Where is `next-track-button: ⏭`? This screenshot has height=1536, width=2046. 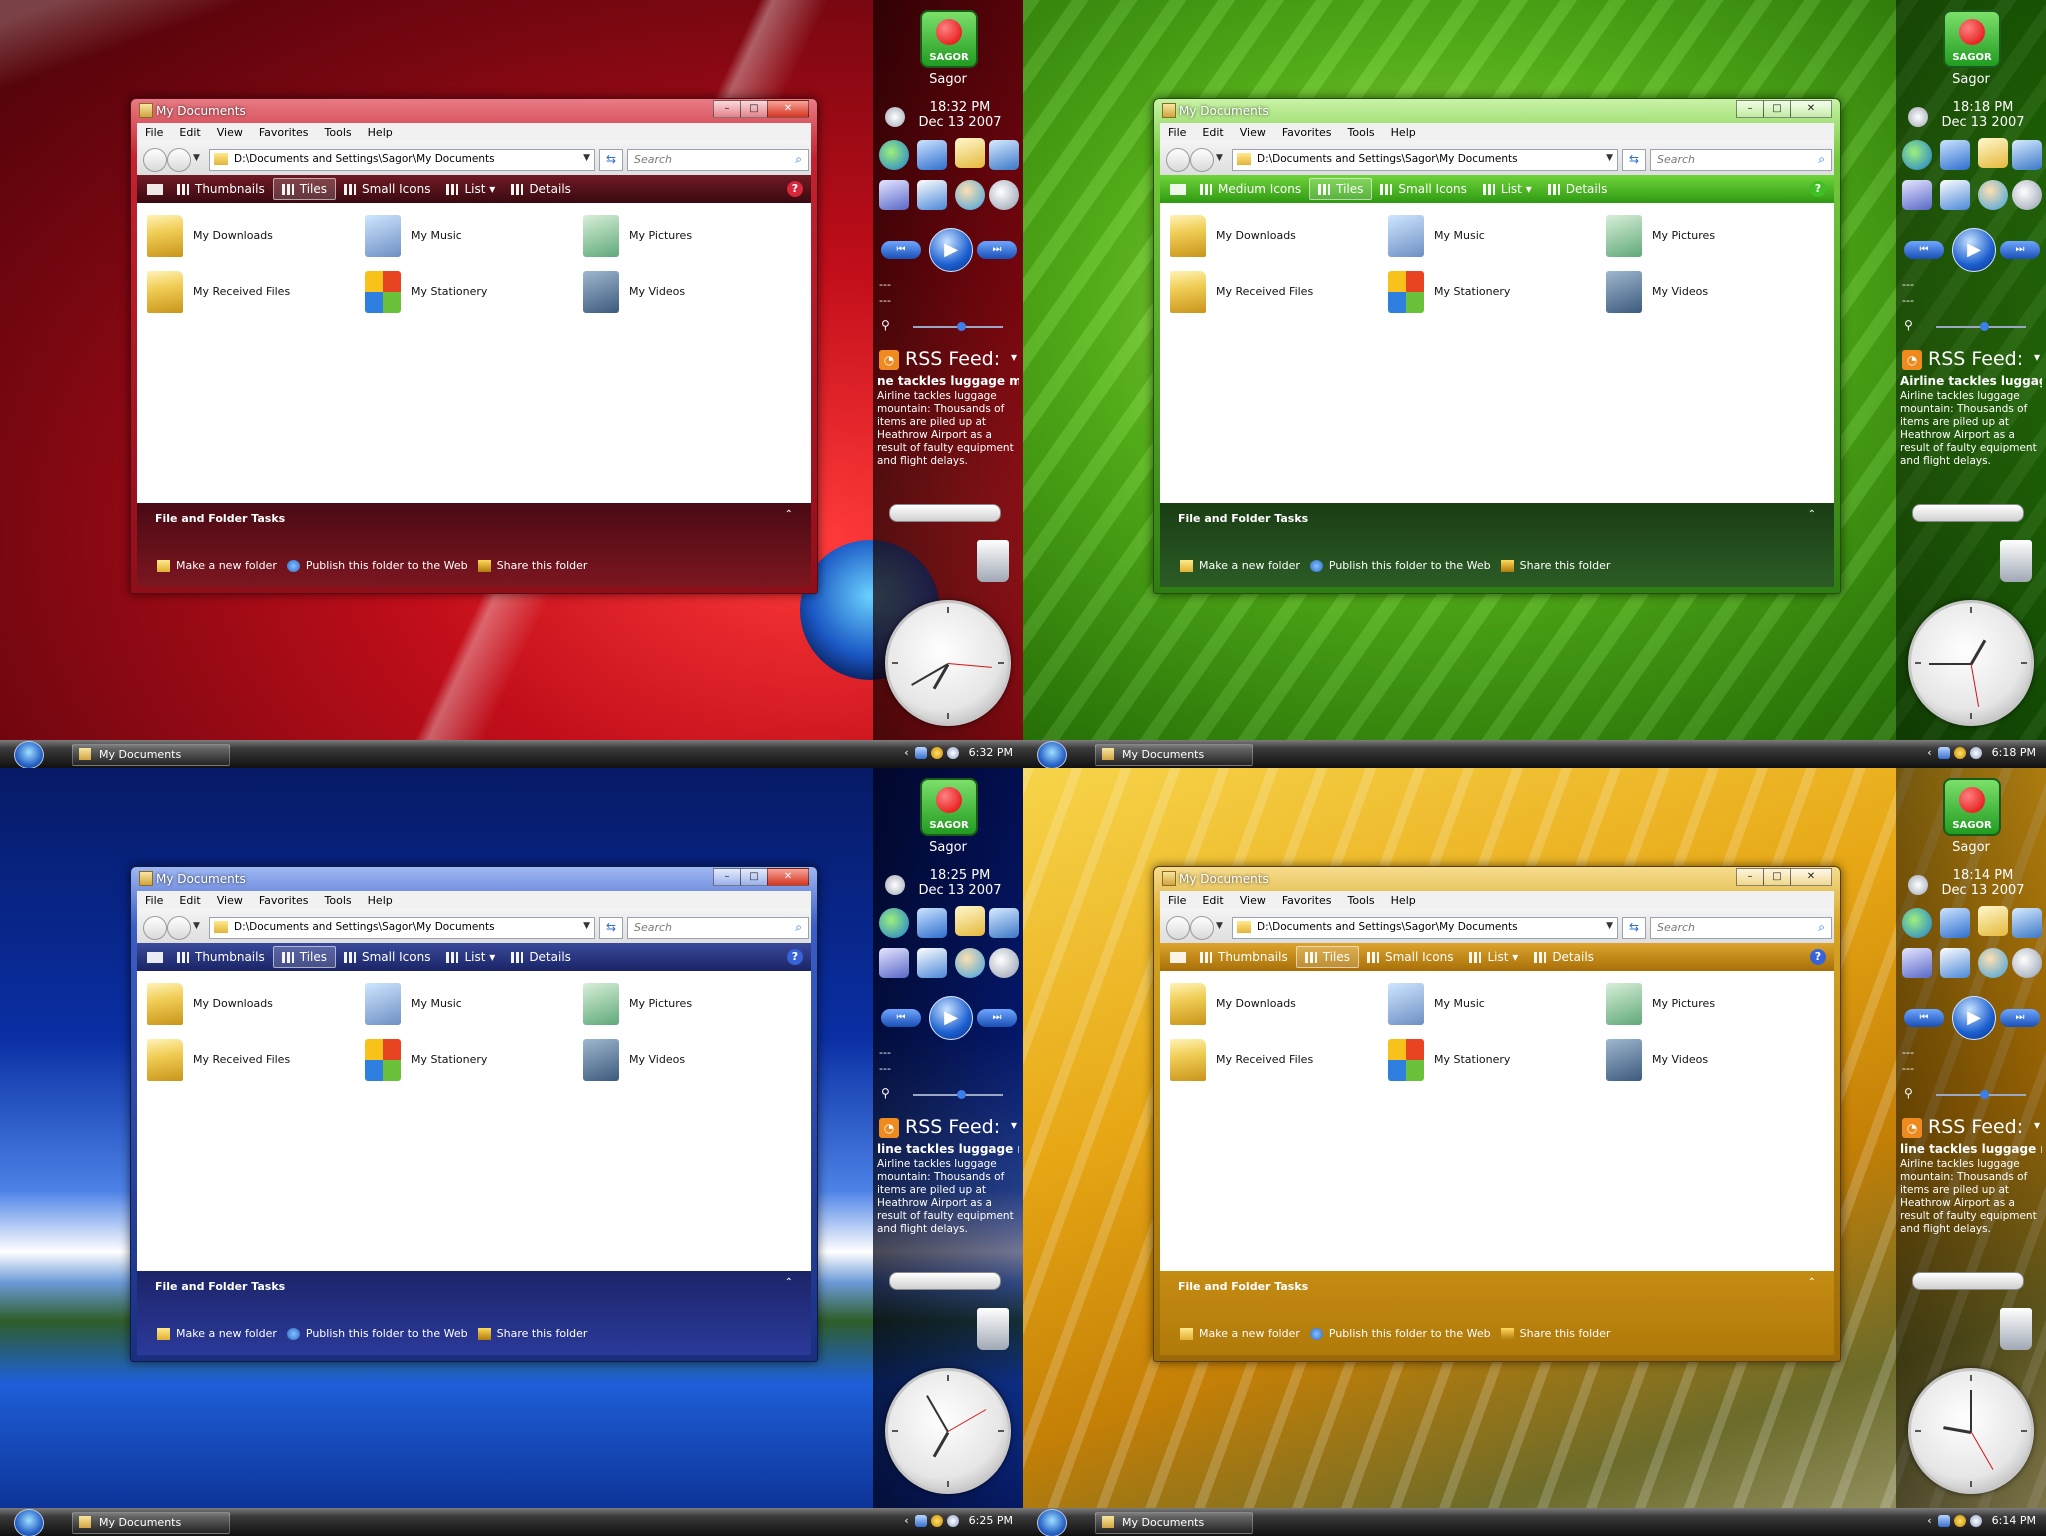
next-track-button: ⏭ is located at coordinates (2020, 250).